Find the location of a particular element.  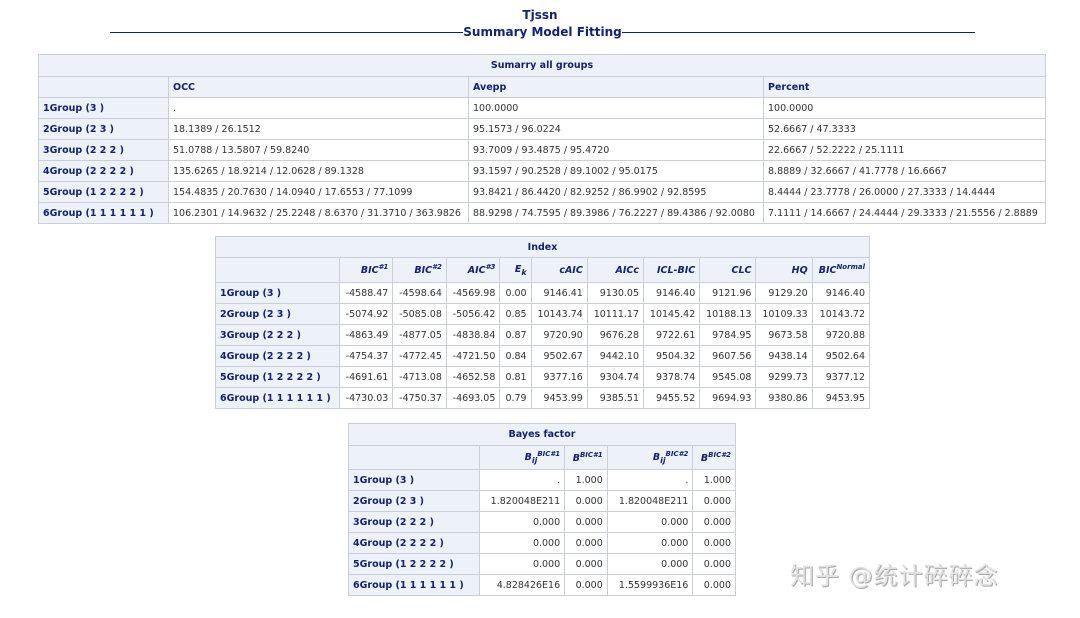

table-cell: 22.6667 / 52.2222 / 25.1111 is located at coordinates (904, 150).